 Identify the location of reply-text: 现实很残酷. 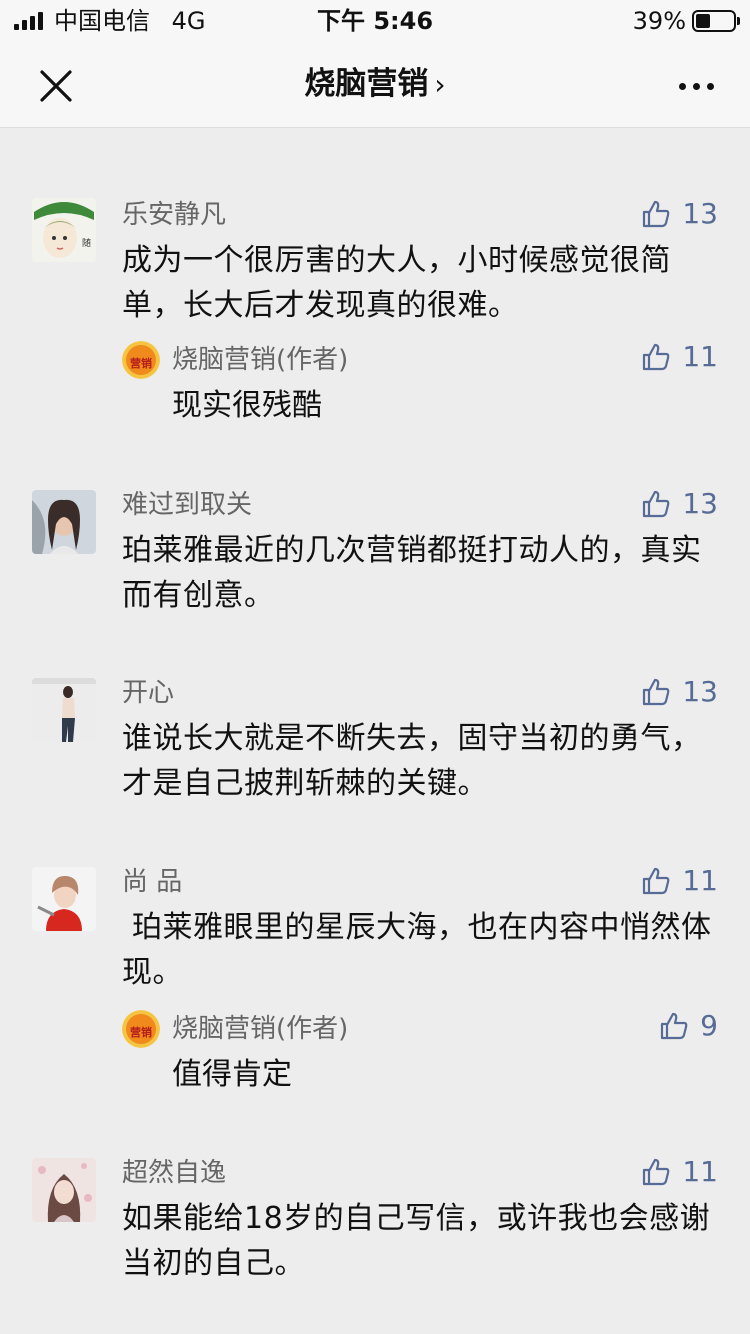
(247, 405).